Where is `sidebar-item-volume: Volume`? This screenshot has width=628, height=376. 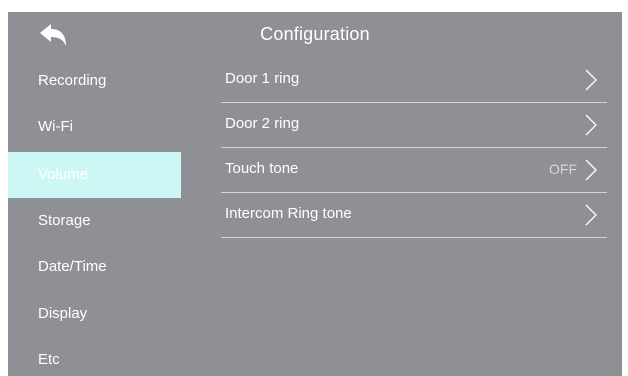
sidebar-item-volume: Volume is located at coordinates (94, 175).